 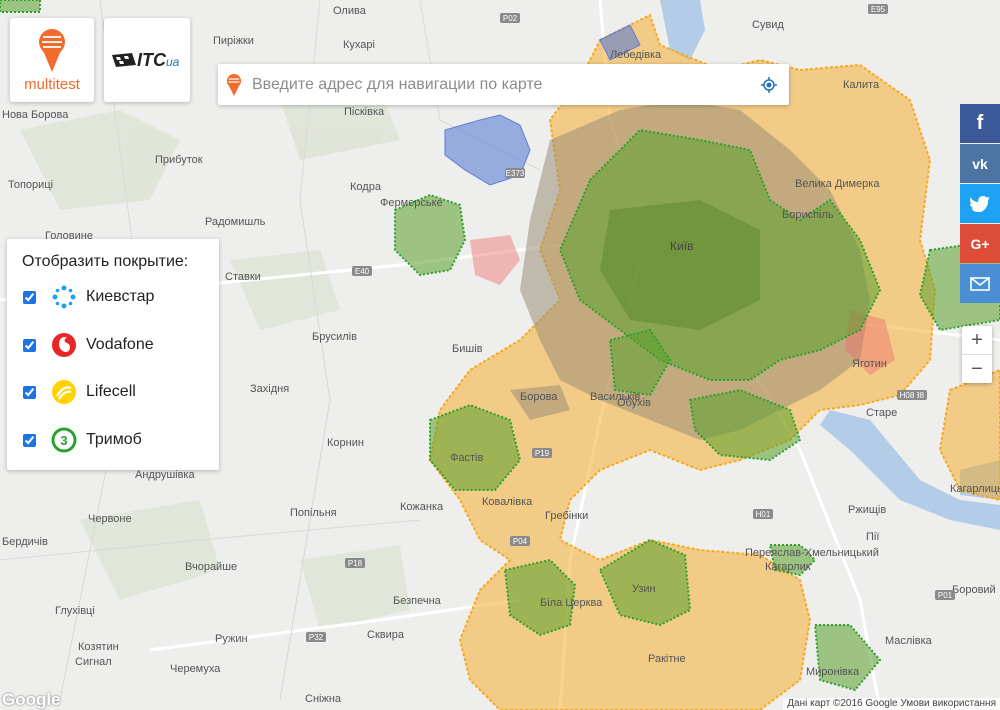 I want to click on itc-logo-main: ITC, so click(x=151, y=60).